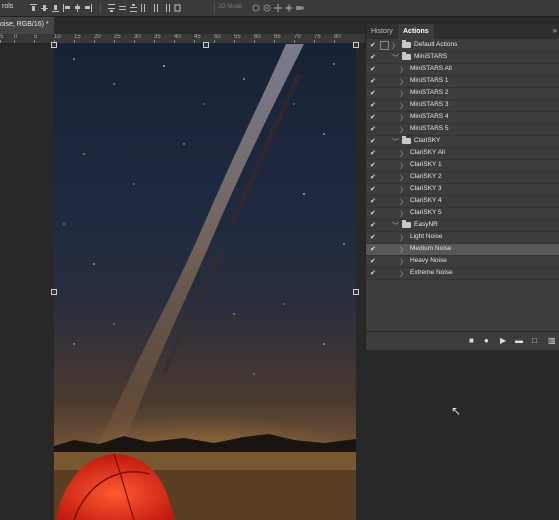 The image size is (559, 520). Describe the element at coordinates (462, 238) in the screenshot. I see `action-row: ✔ 〉 Light Noise` at that location.